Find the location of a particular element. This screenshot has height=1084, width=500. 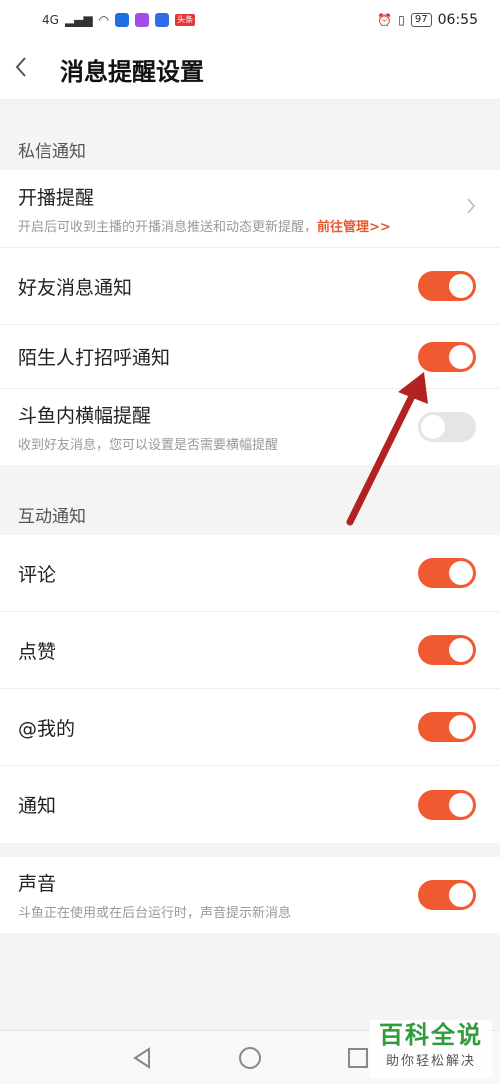

section-title-private: 私信通知 is located at coordinates (52, 152).